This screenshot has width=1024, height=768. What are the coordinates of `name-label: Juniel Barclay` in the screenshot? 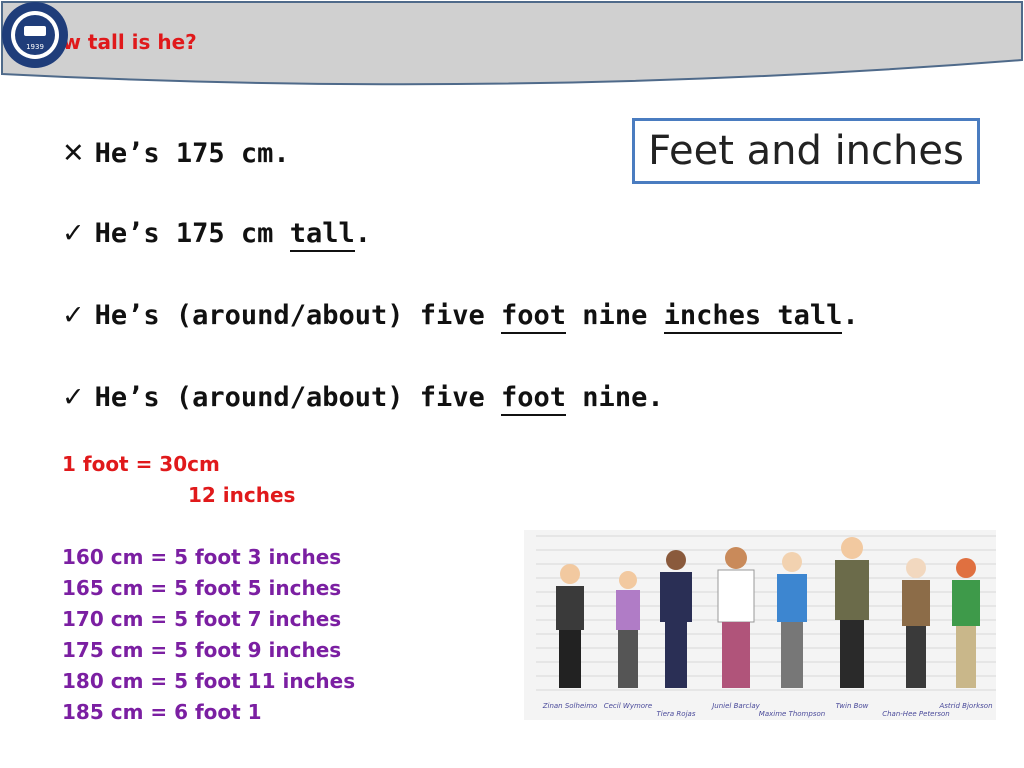 It's located at (735, 706).